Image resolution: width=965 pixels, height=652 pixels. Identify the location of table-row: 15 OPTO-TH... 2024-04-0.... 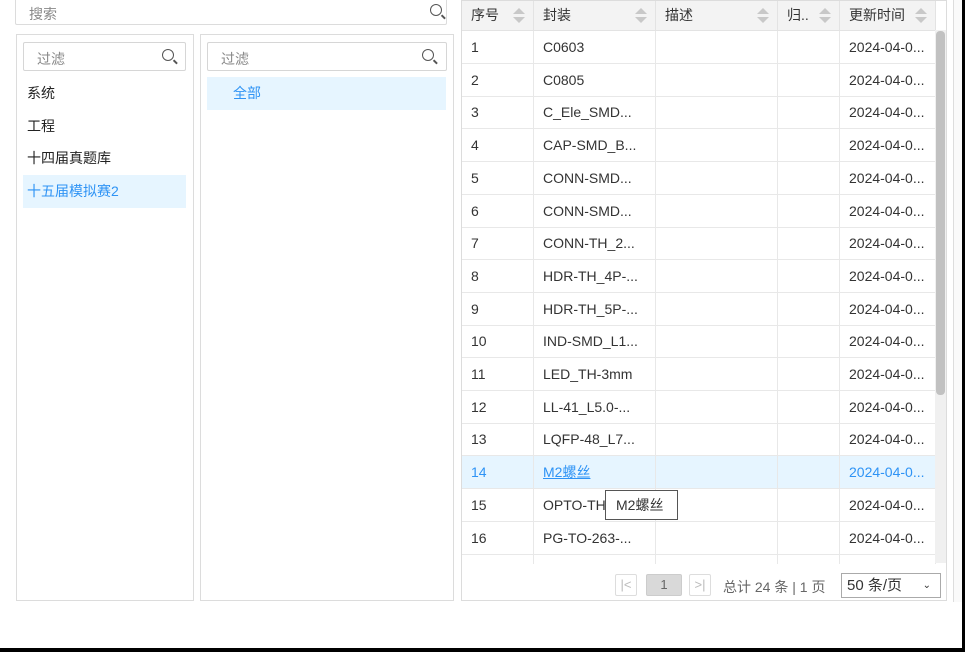
(699, 505).